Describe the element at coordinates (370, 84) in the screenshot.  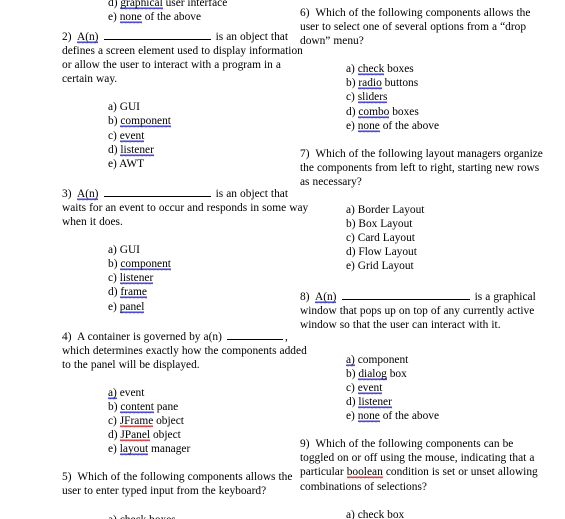
I see `spellcheck-word: radio` at that location.